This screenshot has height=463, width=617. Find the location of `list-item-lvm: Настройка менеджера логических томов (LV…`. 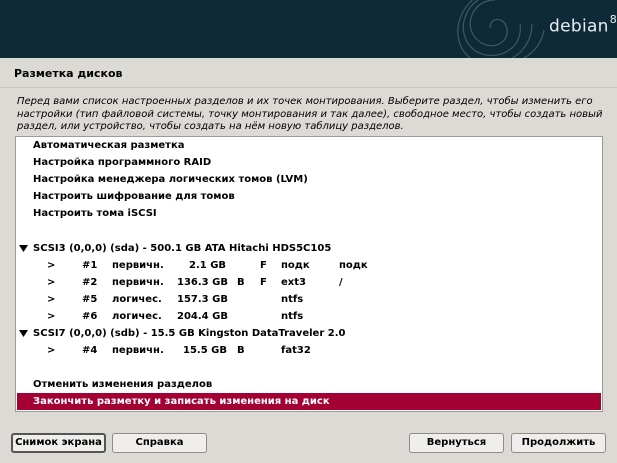

list-item-lvm: Настройка менеджера логических томов (LV… is located at coordinates (309, 179).